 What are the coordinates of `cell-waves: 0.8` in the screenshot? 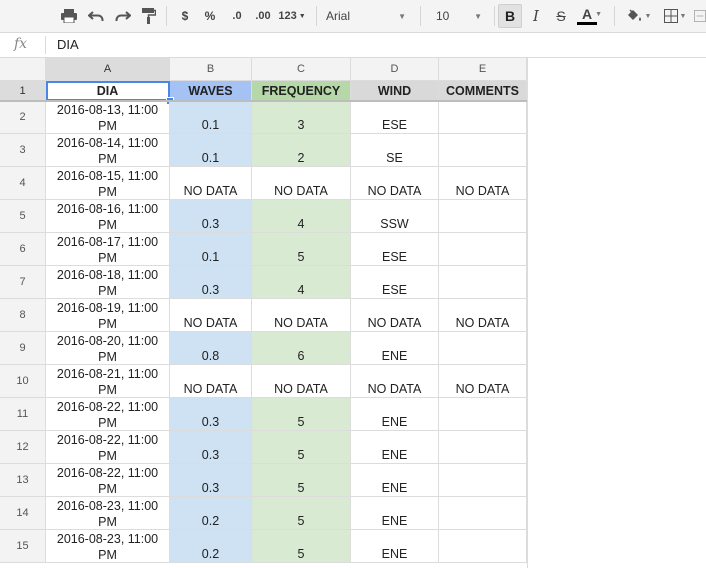 It's located at (211, 348).